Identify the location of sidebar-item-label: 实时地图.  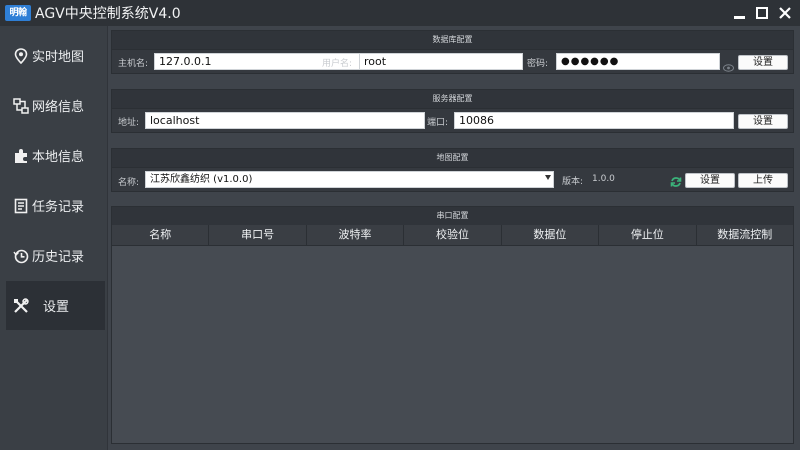
(58, 57).